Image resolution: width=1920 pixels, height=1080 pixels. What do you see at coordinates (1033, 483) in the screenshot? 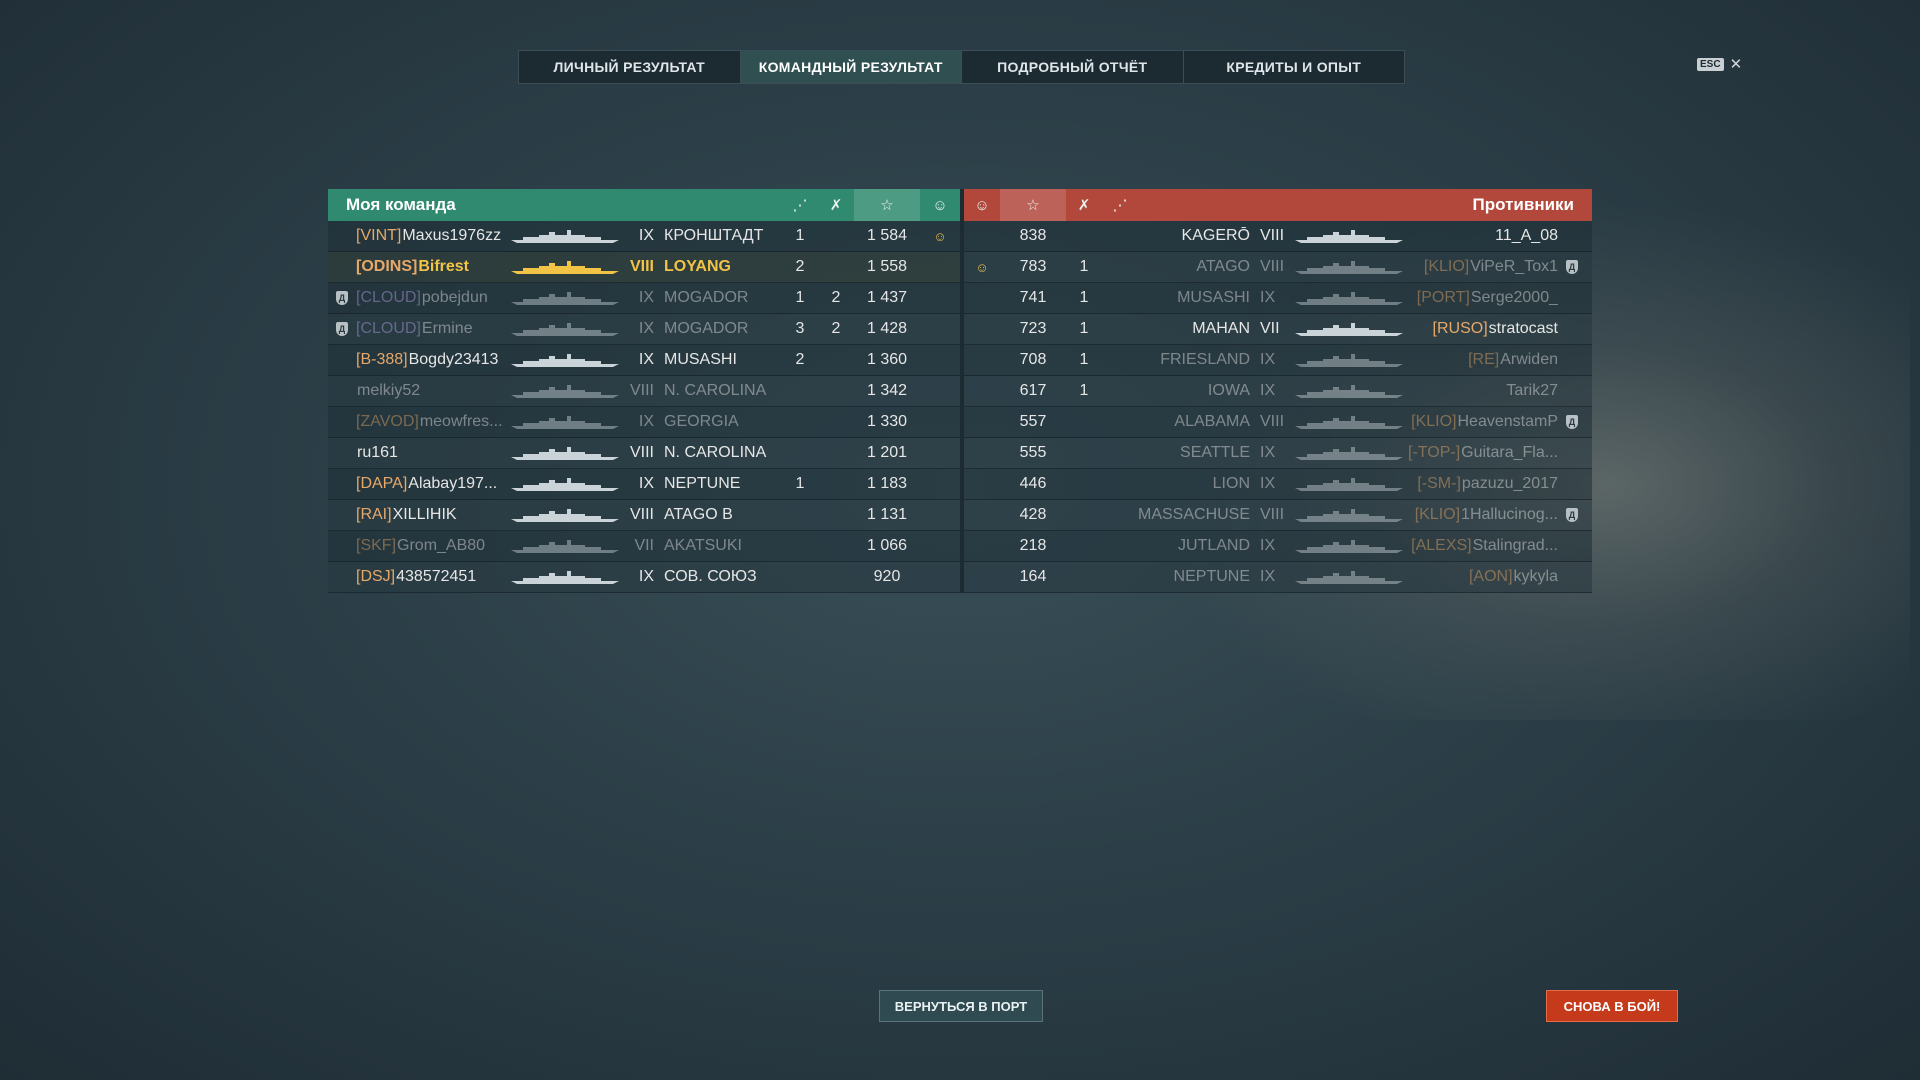
I see `base-experience: 446` at bounding box center [1033, 483].